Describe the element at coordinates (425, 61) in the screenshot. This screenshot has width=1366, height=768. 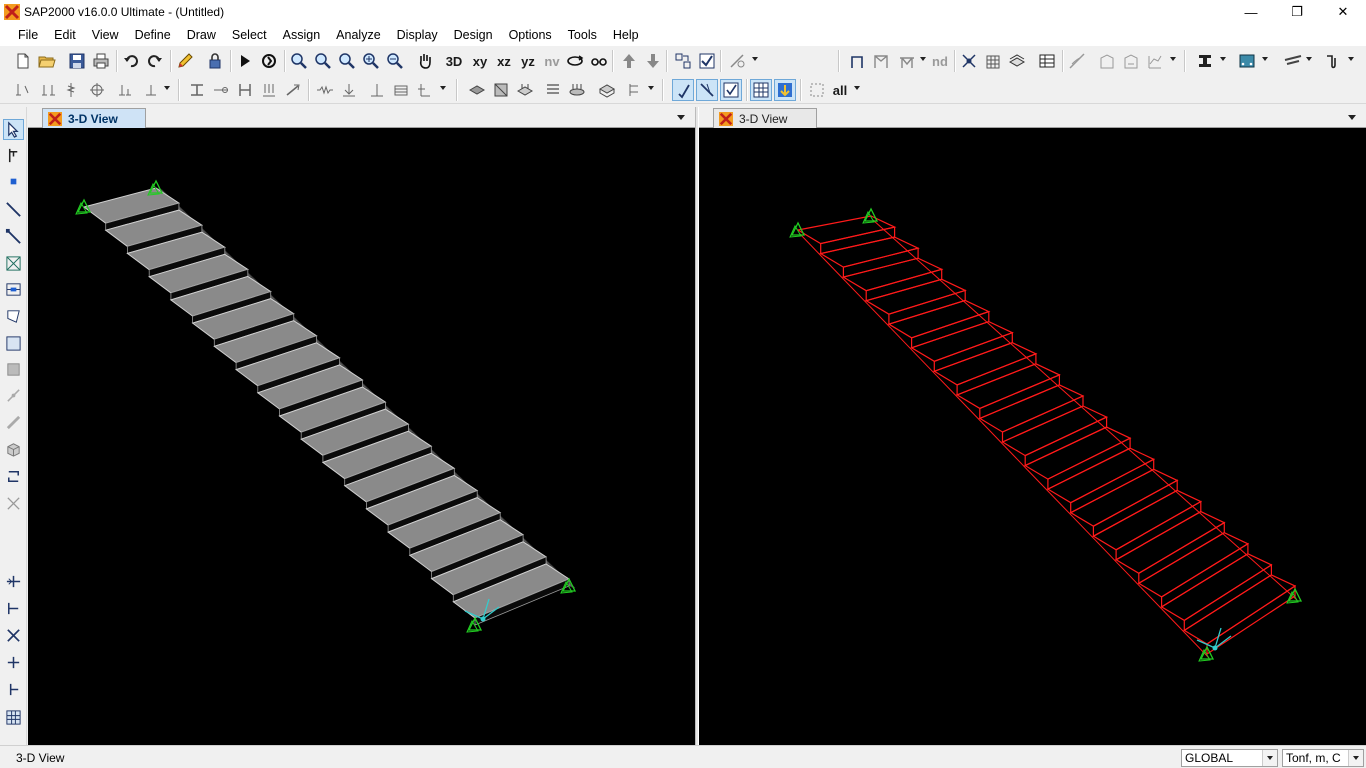
I see `pan-button` at that location.